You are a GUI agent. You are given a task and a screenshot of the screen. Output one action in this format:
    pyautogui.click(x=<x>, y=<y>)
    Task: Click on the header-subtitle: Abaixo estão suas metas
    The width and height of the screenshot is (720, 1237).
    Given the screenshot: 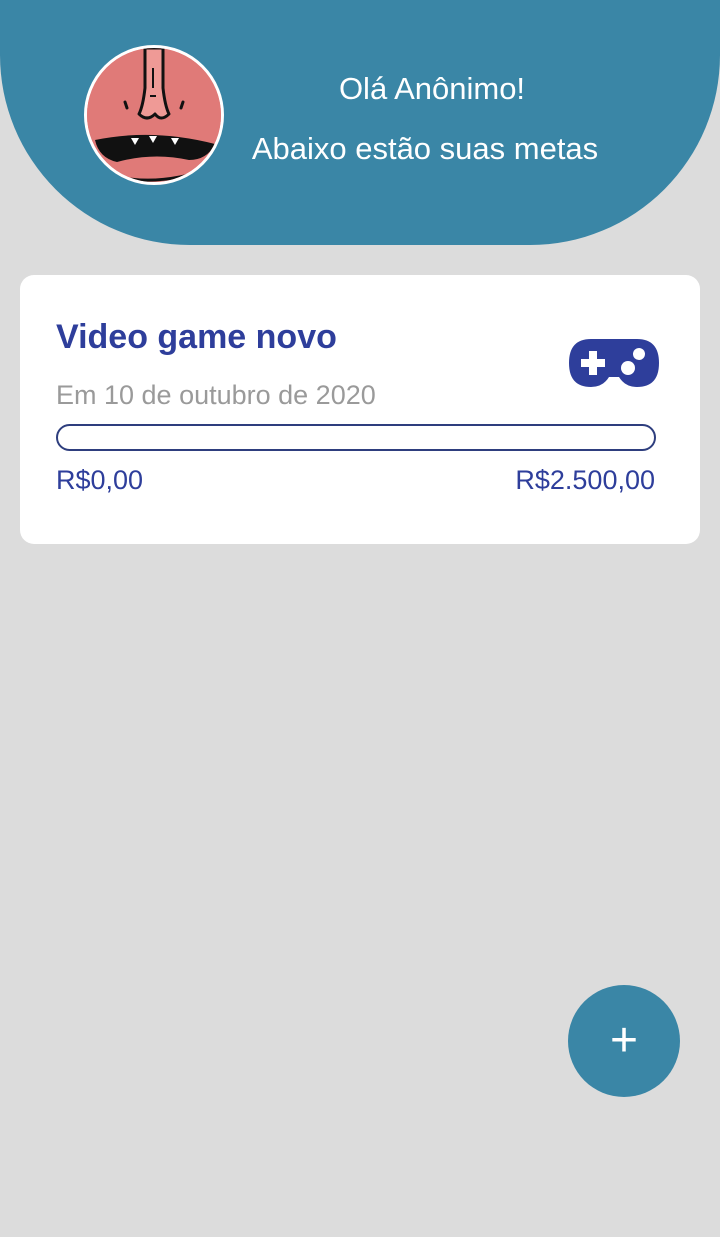 What is the action you would take?
    pyautogui.click(x=425, y=148)
    